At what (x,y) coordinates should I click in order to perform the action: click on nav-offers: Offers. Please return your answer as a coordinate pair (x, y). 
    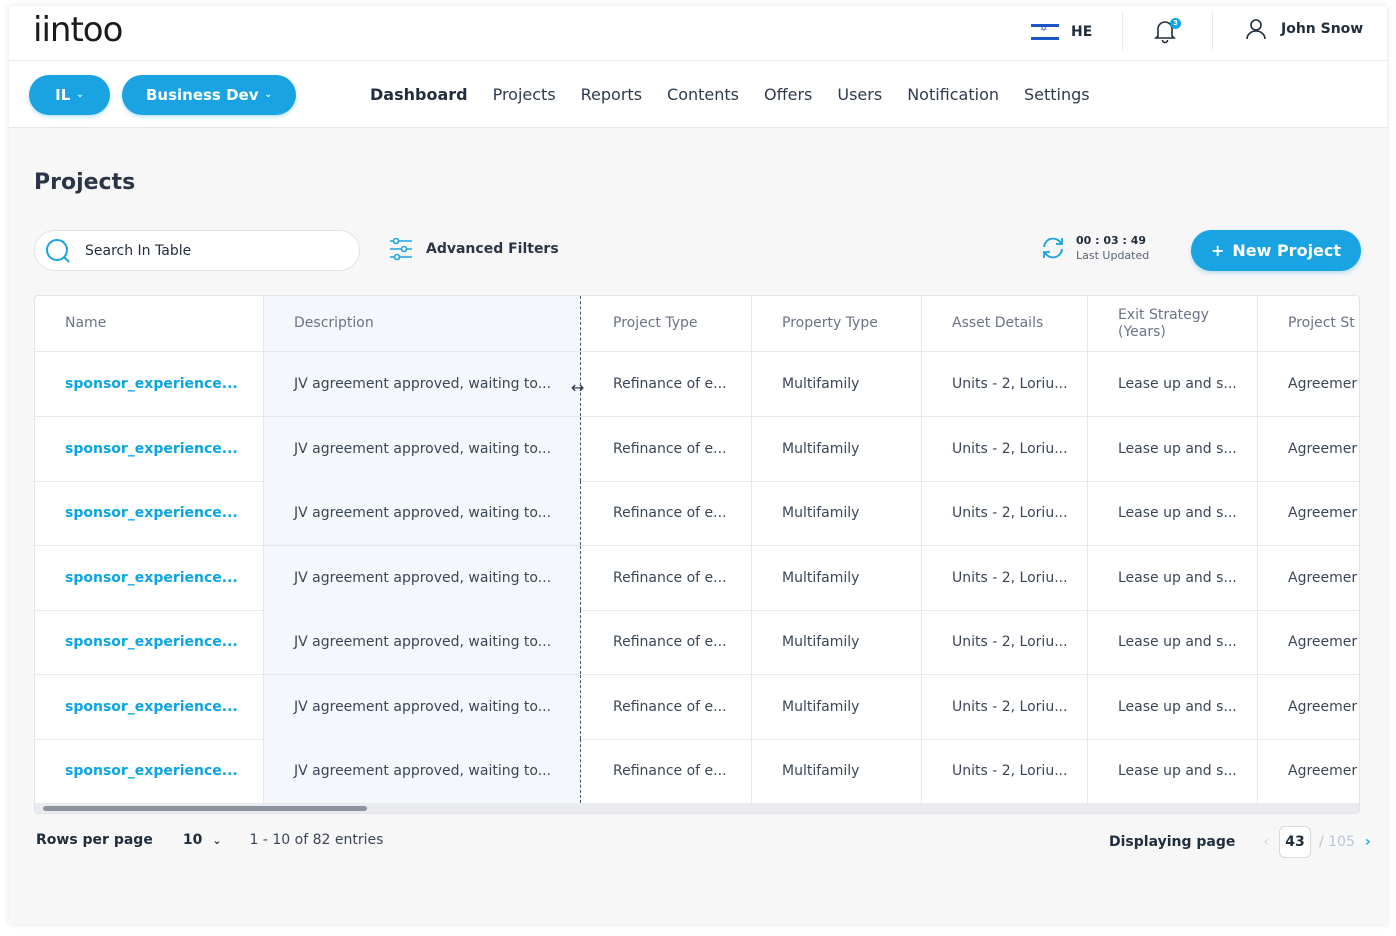
    Looking at the image, I should click on (788, 94).